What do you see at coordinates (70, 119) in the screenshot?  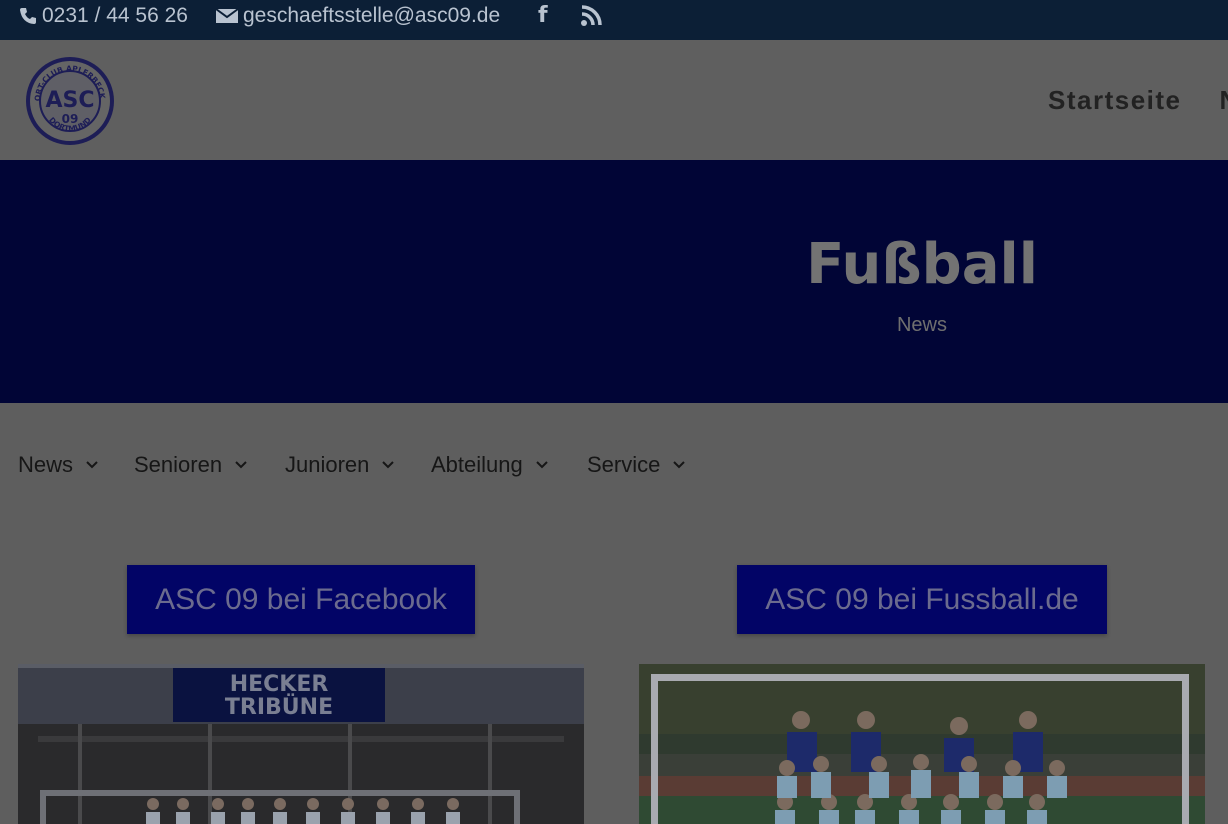 I see `svg-text: 09` at bounding box center [70, 119].